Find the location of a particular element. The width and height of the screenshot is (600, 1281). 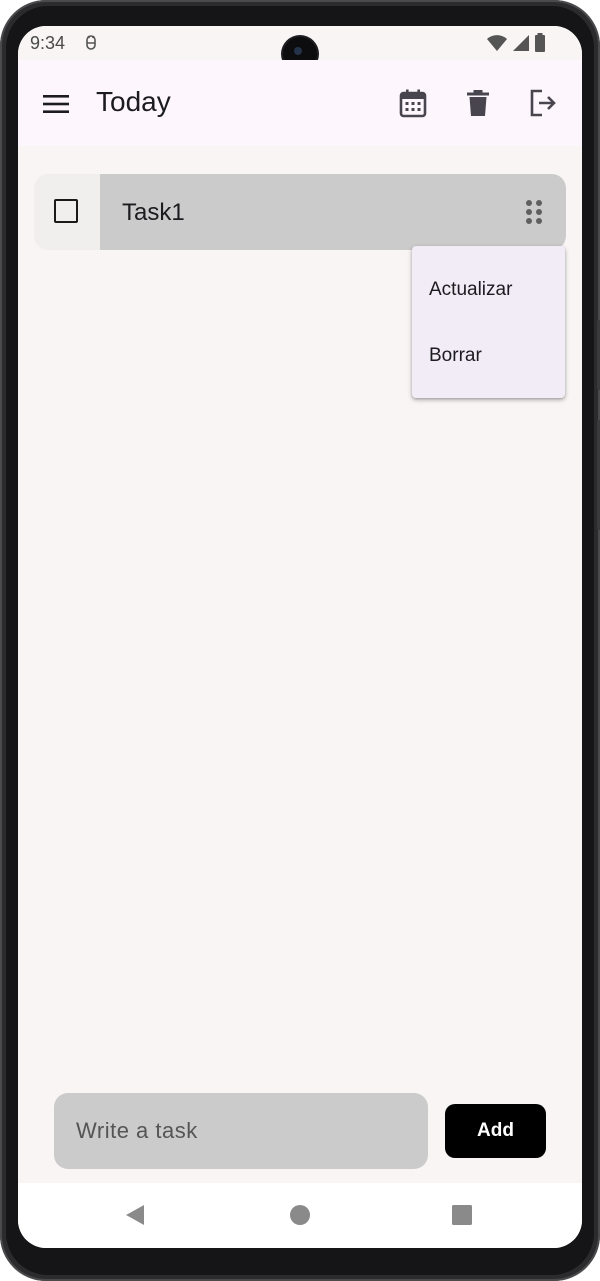

task-input is located at coordinates (241, 1131).